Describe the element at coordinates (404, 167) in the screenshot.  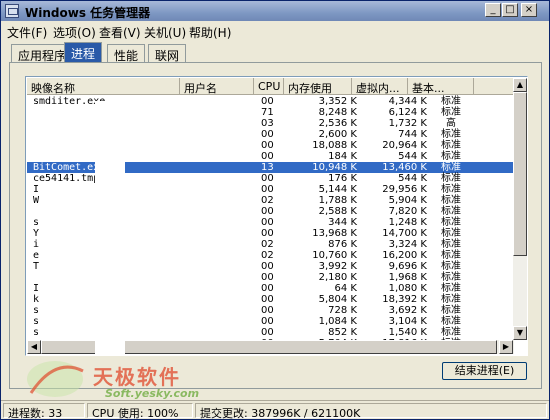
I see `process-virtual-memory: 13,460 K` at that location.